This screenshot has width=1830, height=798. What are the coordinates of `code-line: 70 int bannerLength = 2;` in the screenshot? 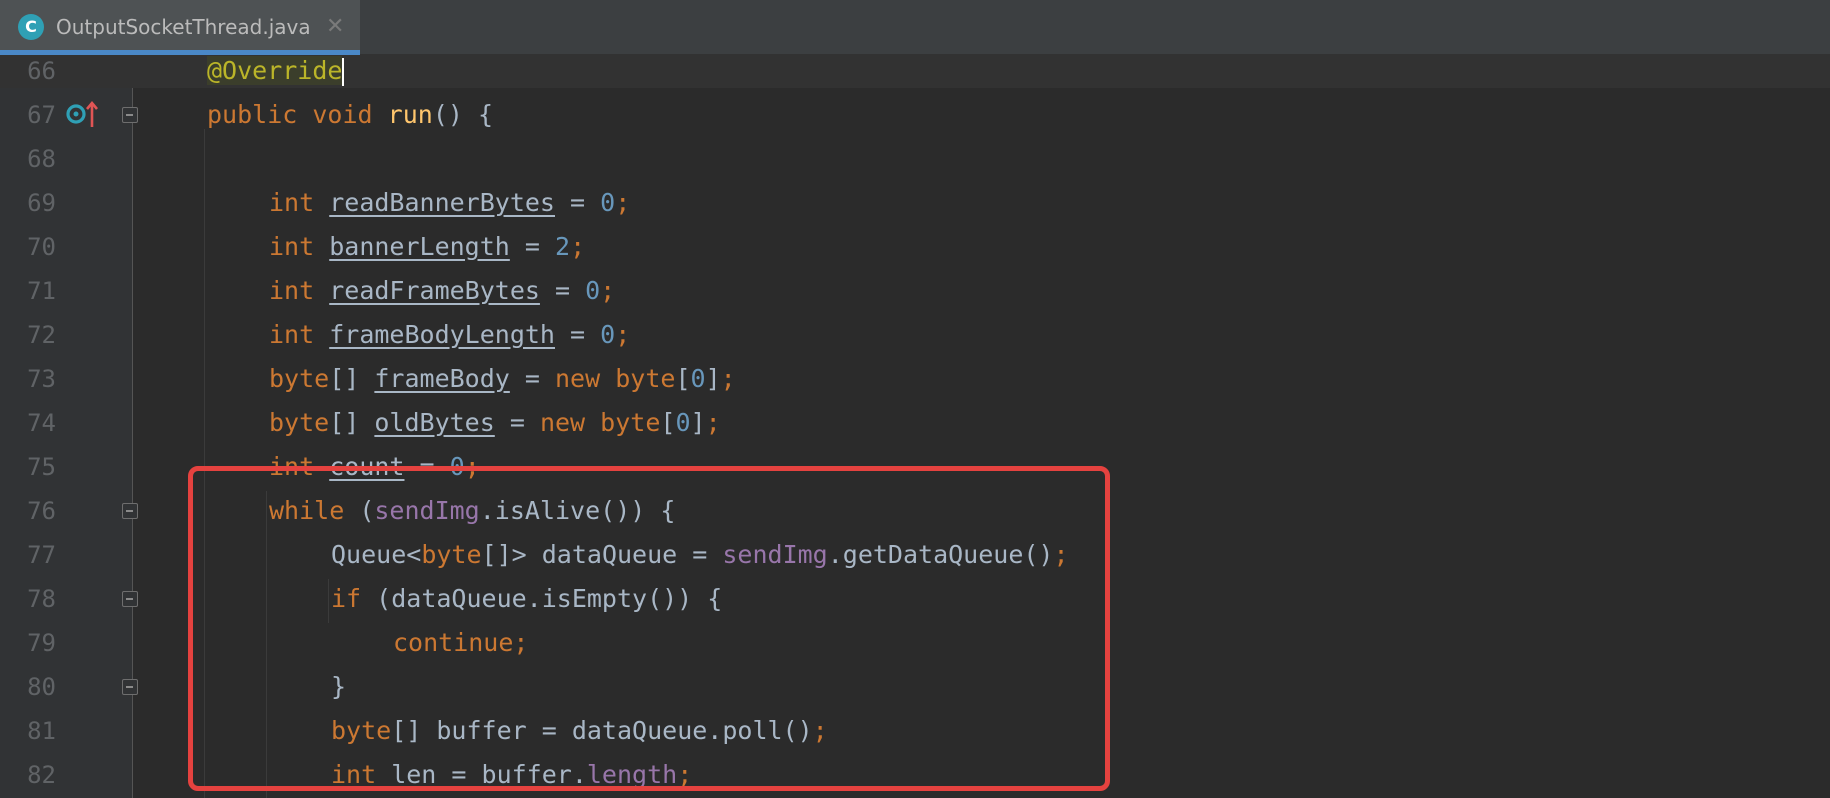 It's located at (915, 247).